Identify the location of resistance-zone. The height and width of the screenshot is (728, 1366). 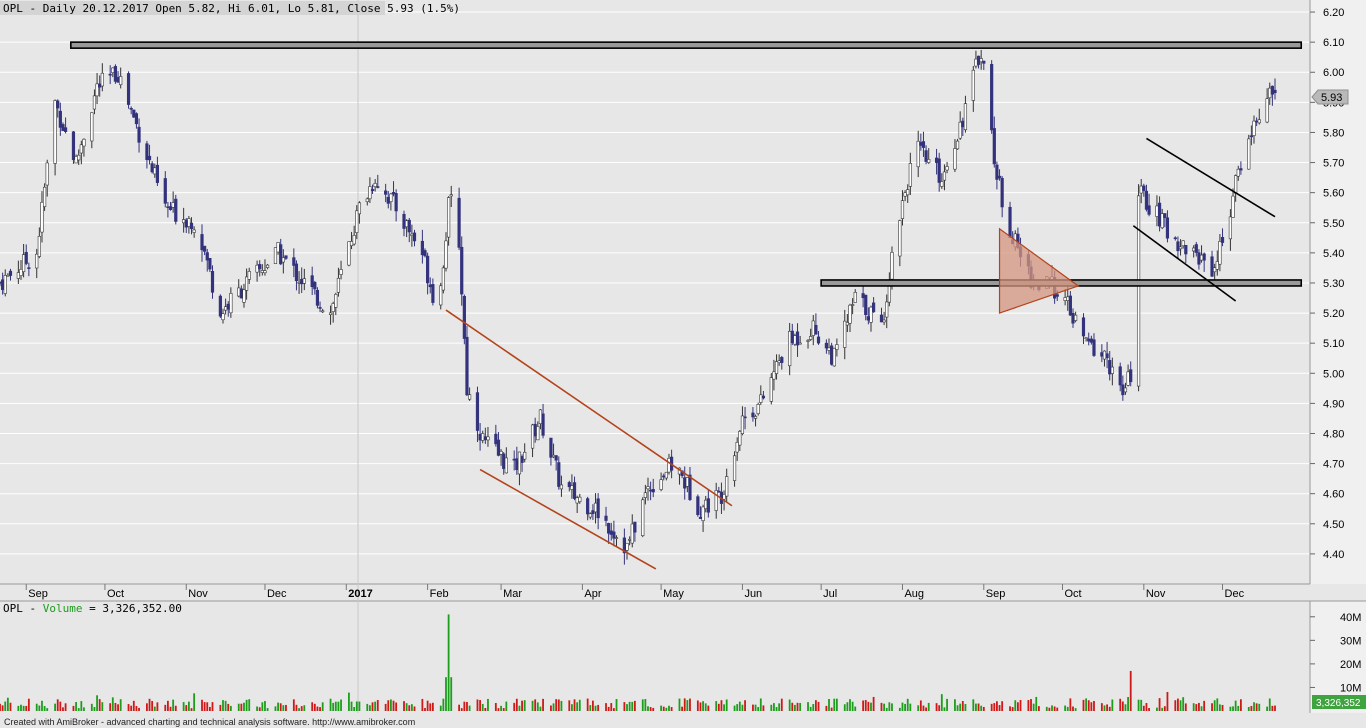
(686, 45).